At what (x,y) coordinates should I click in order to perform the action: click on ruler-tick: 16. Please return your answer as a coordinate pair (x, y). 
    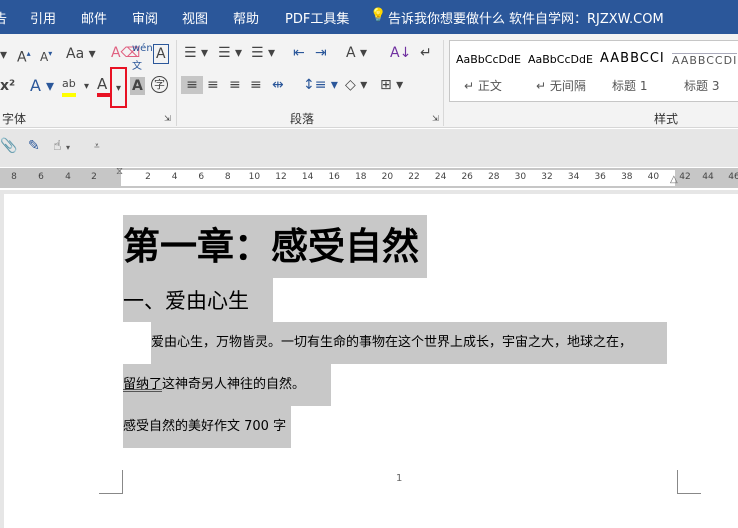
    Looking at the image, I should click on (334, 177).